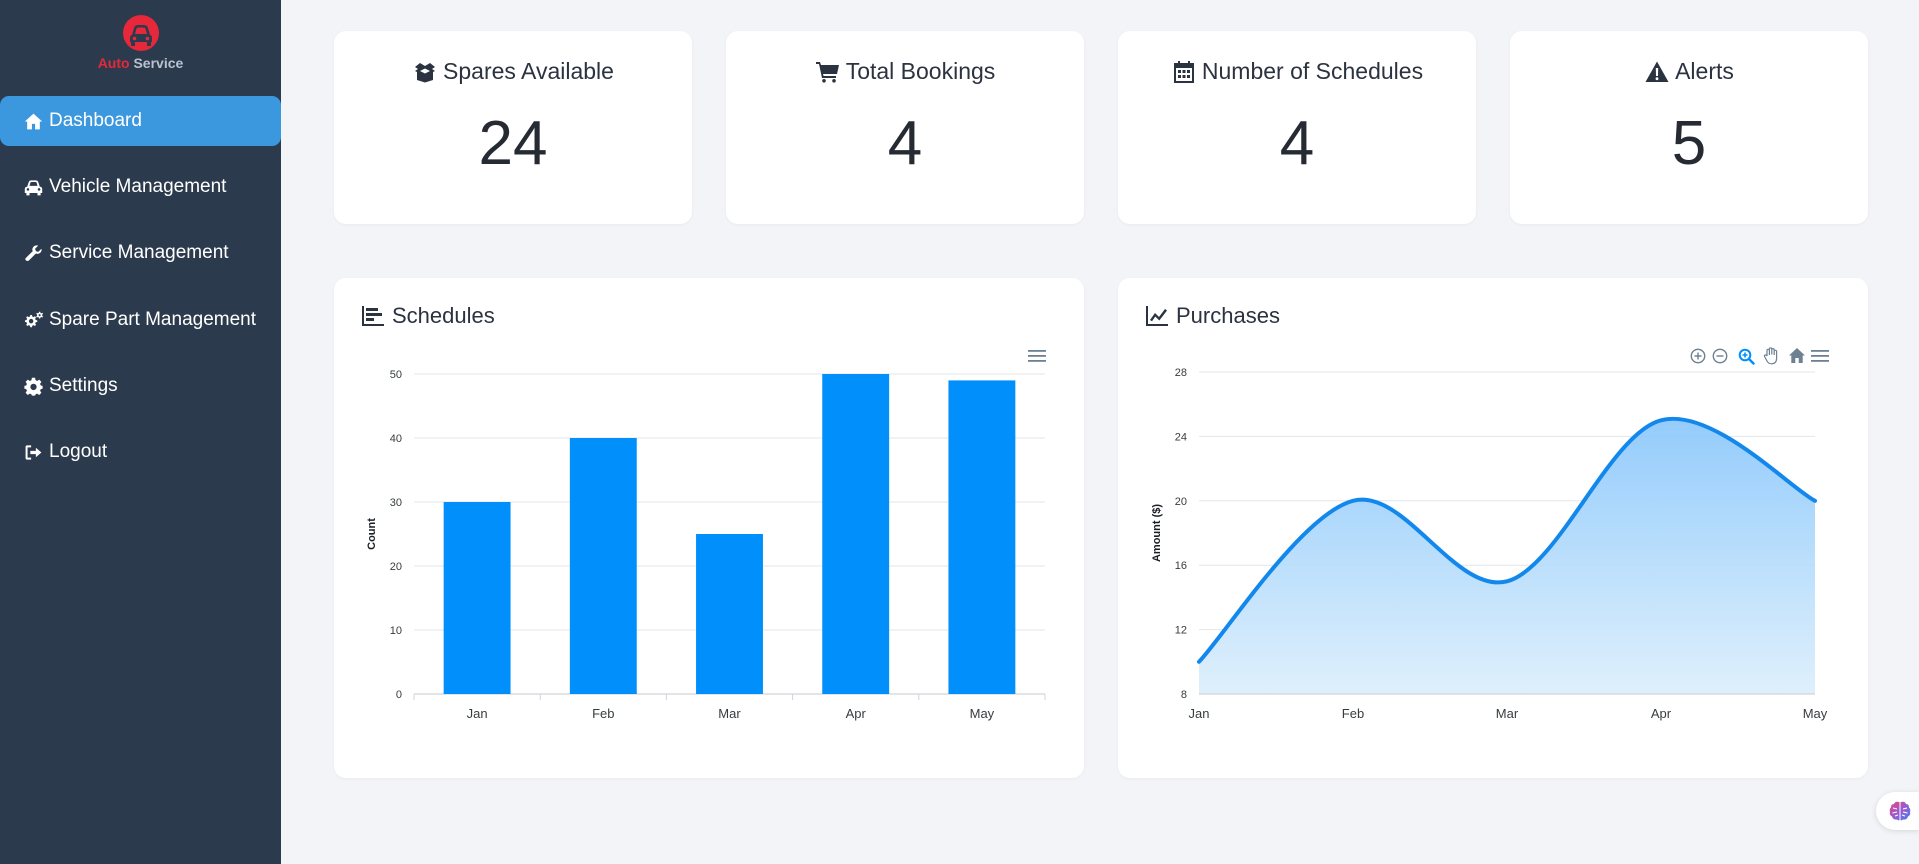  I want to click on y-tick-label: 16, so click(1181, 566).